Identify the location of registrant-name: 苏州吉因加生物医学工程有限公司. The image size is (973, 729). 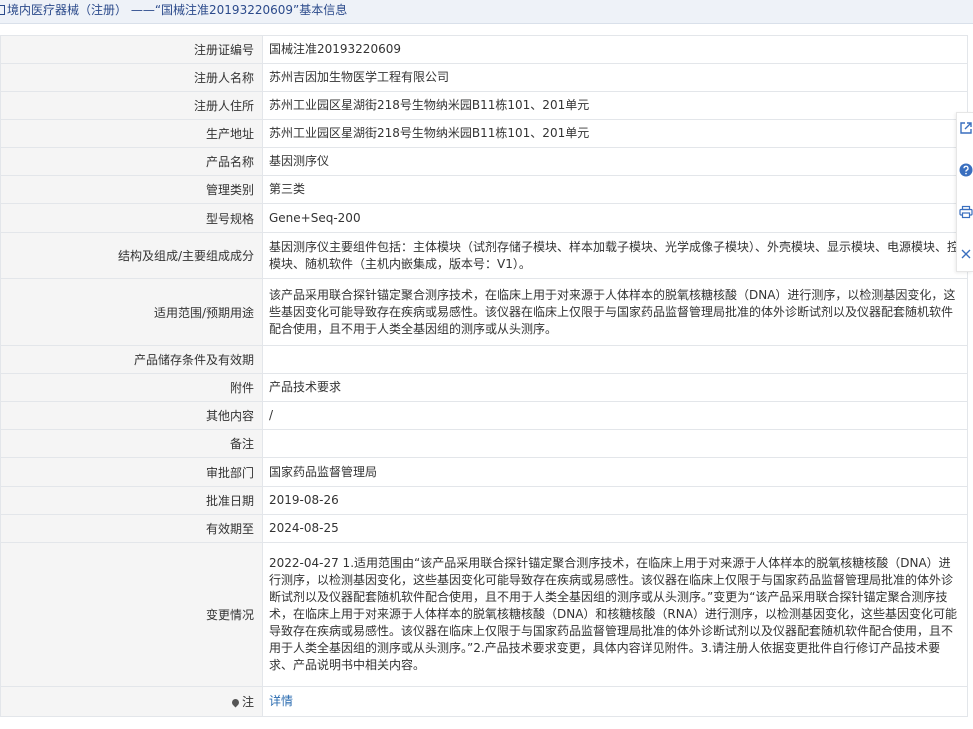
(359, 77).